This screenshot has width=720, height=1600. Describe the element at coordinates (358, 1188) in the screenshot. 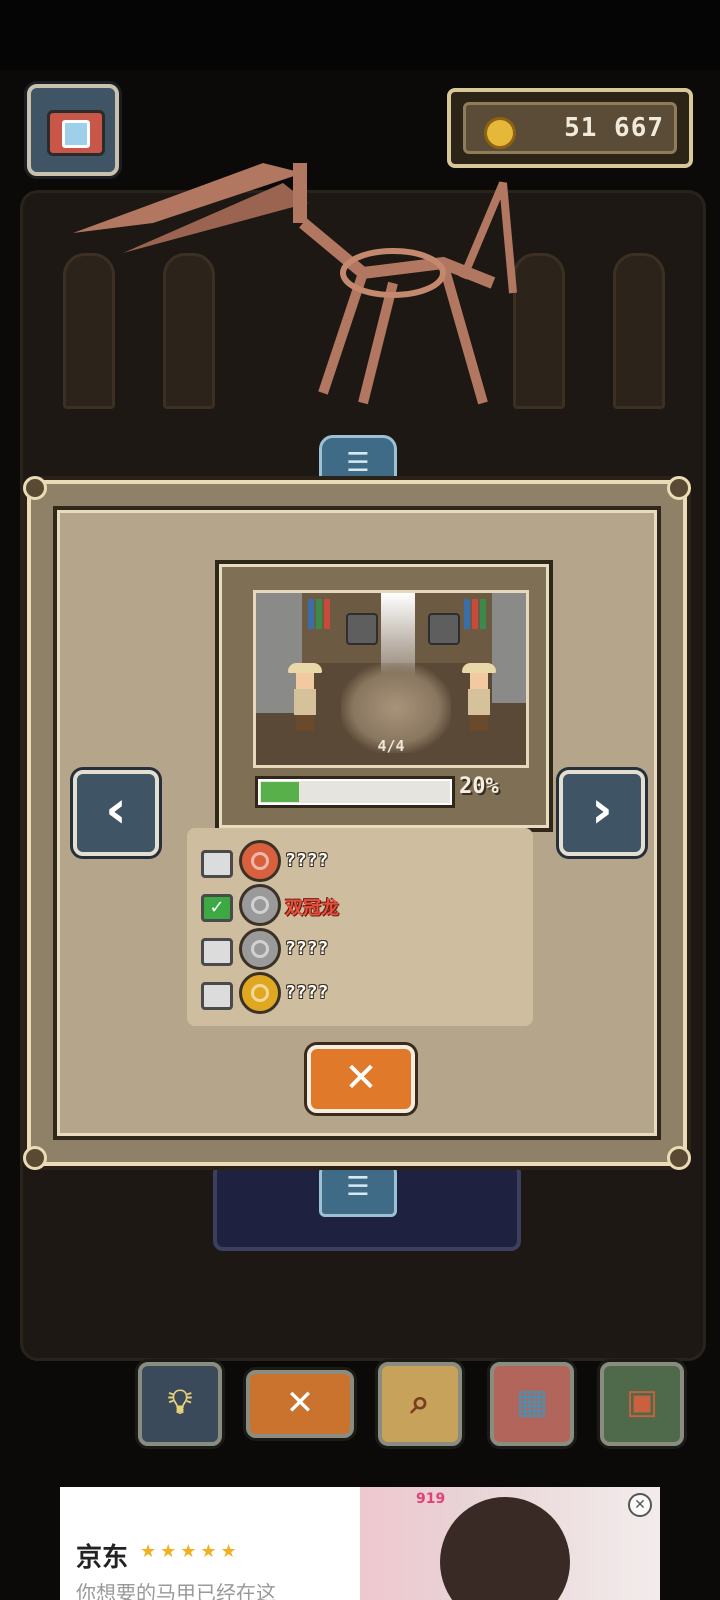

I see `exhibit-info-tab-lower: ☰` at that location.